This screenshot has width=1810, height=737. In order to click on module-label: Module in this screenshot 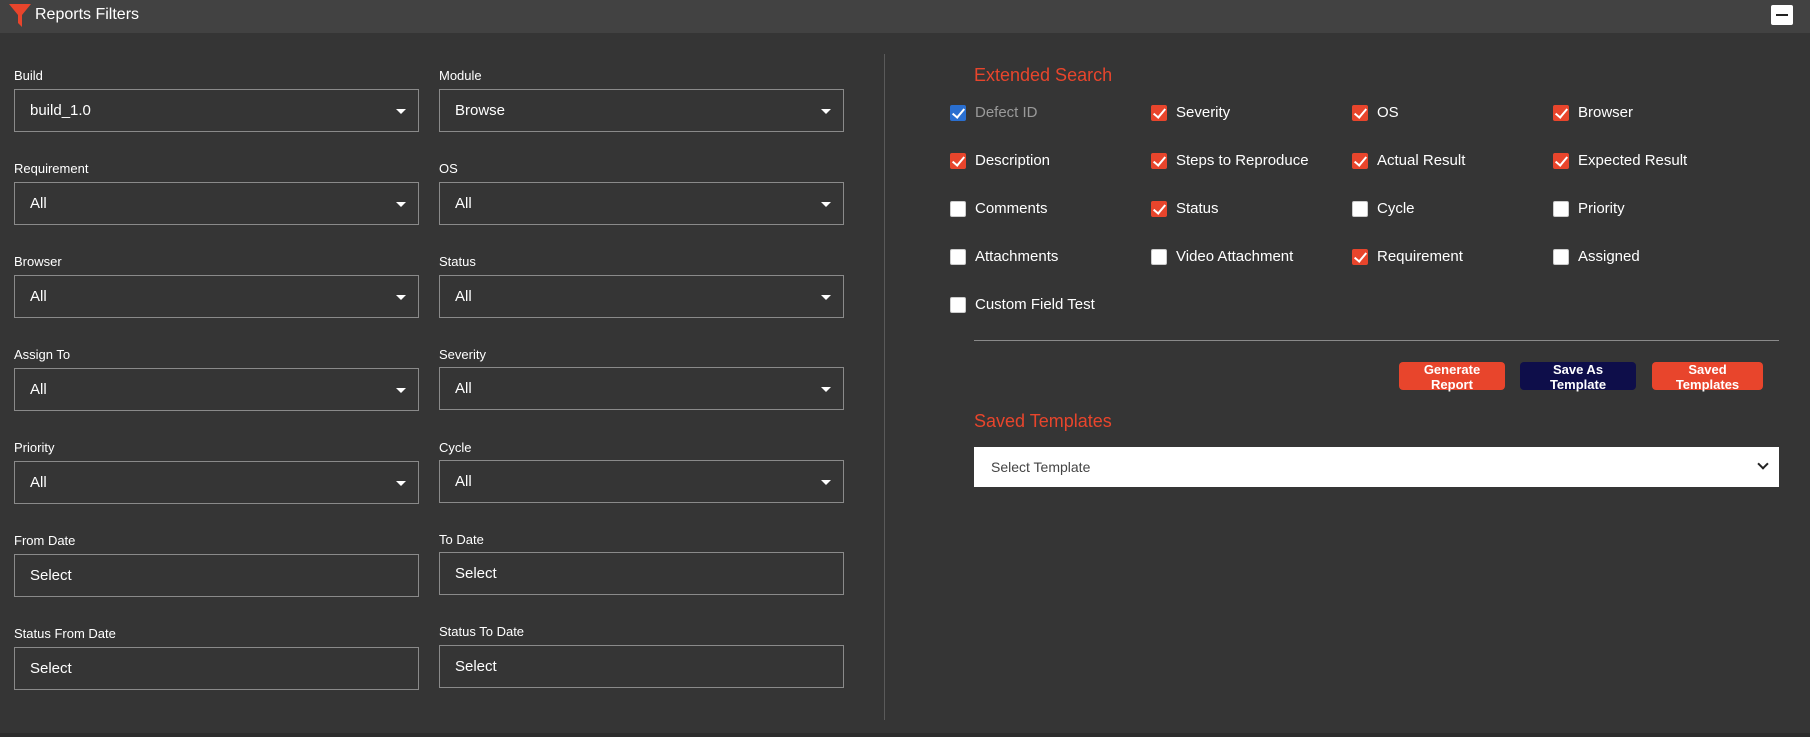, I will do `click(460, 75)`.